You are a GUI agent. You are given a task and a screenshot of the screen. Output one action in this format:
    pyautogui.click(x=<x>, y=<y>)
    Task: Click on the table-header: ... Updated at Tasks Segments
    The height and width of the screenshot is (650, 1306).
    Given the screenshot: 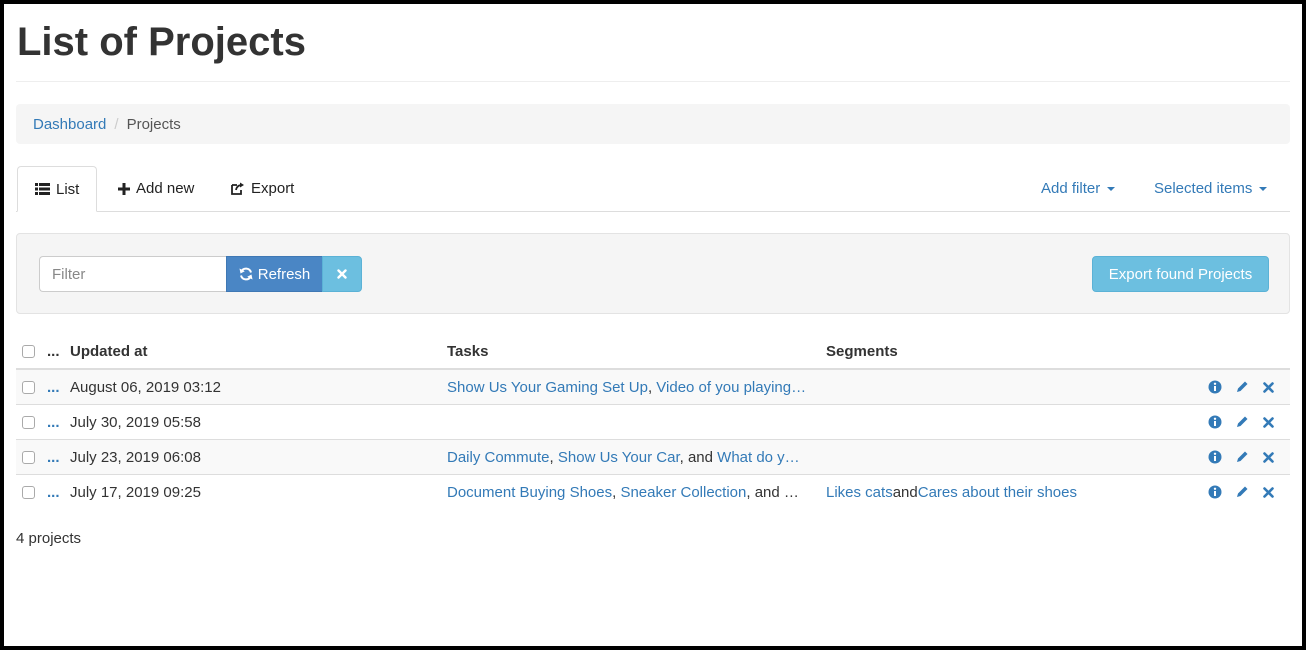 What is the action you would take?
    pyautogui.click(x=653, y=351)
    